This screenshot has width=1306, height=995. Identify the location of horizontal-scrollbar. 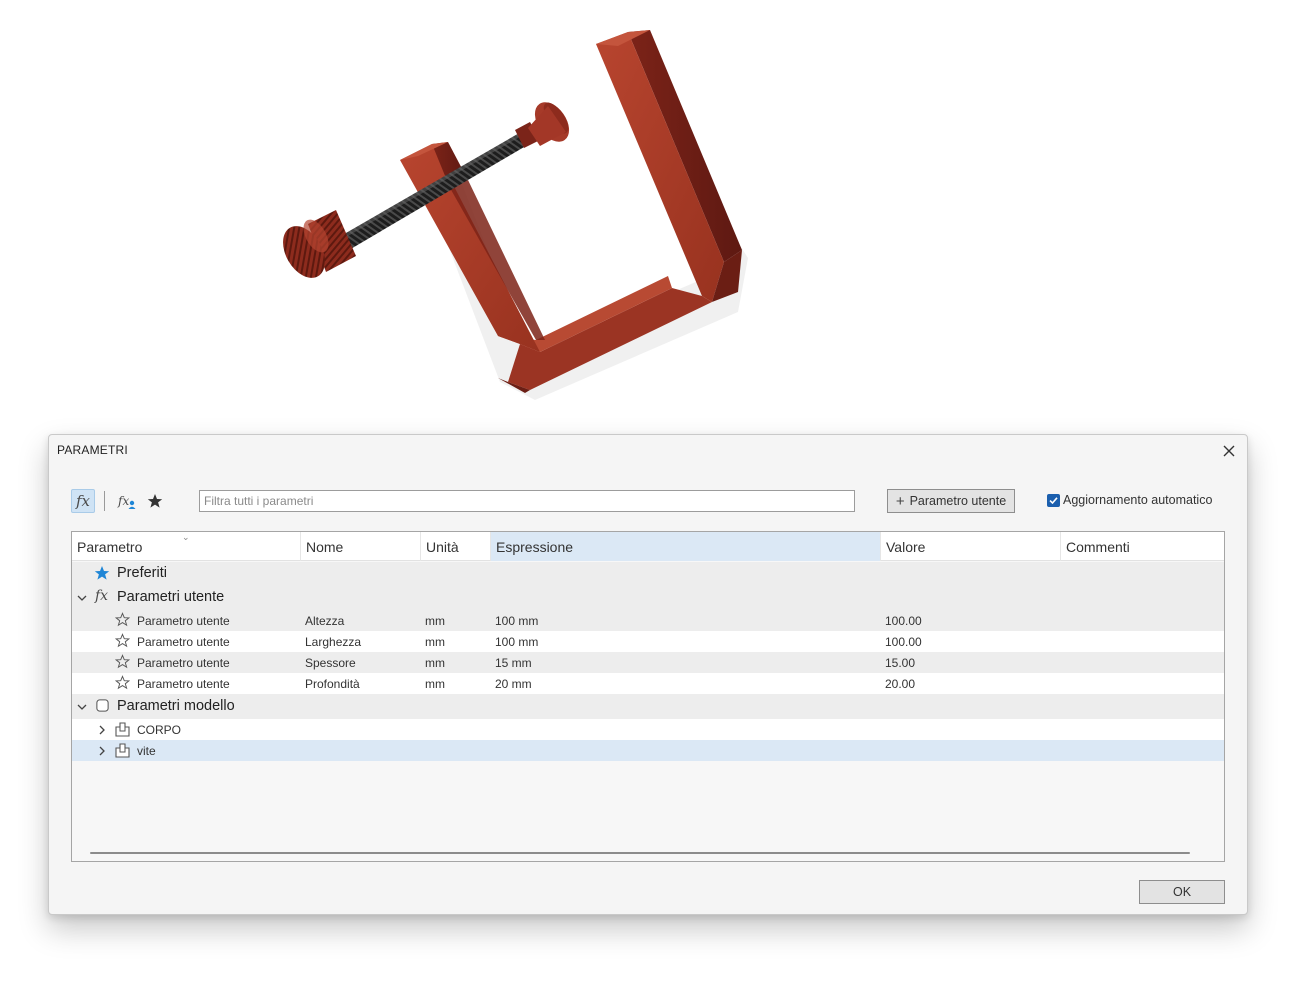
(640, 853).